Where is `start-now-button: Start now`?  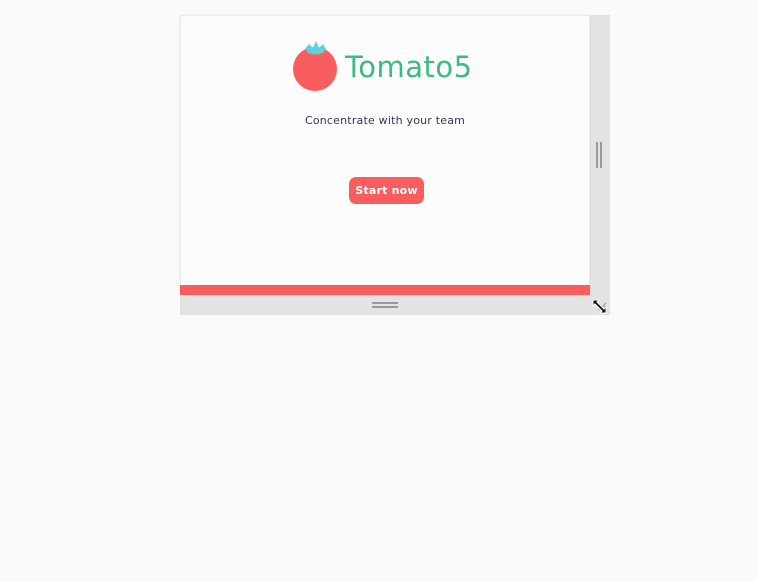
start-now-button: Start now is located at coordinates (386, 190).